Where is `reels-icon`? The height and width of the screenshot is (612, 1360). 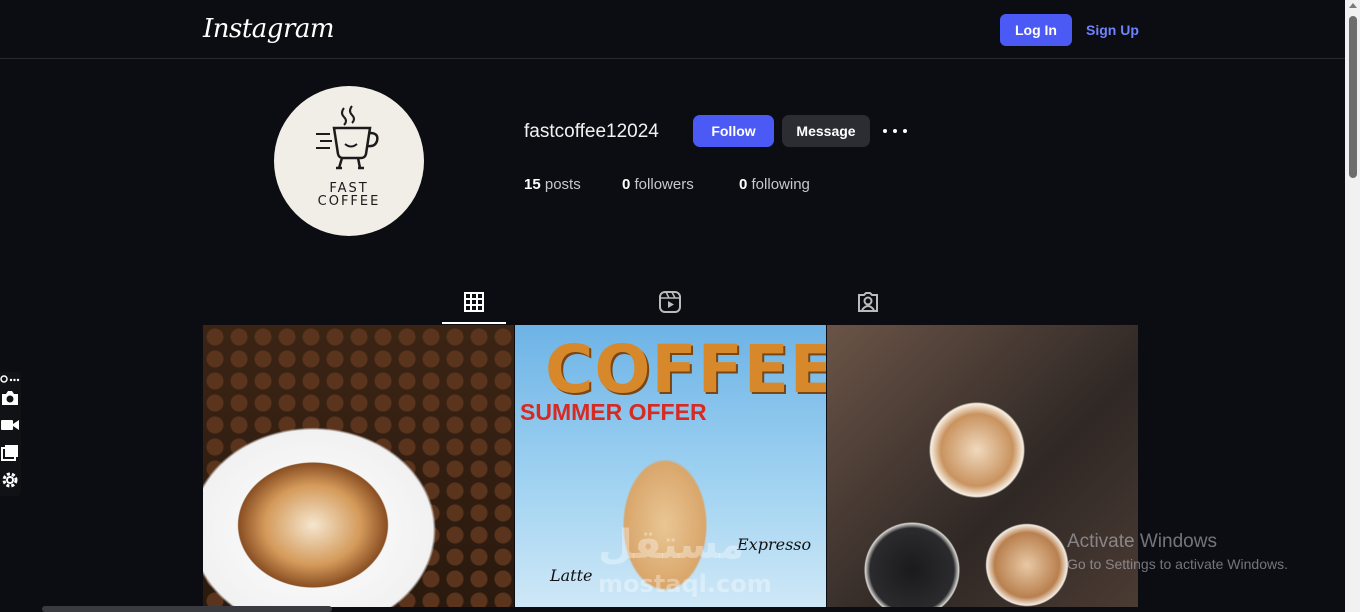
reels-icon is located at coordinates (670, 302).